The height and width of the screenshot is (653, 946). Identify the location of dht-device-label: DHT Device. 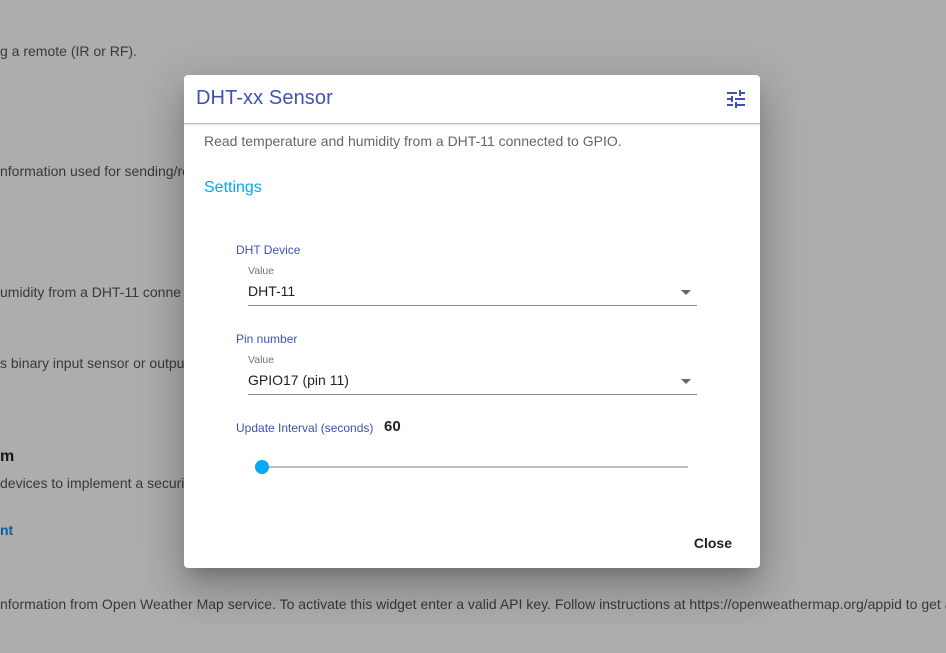
(268, 250).